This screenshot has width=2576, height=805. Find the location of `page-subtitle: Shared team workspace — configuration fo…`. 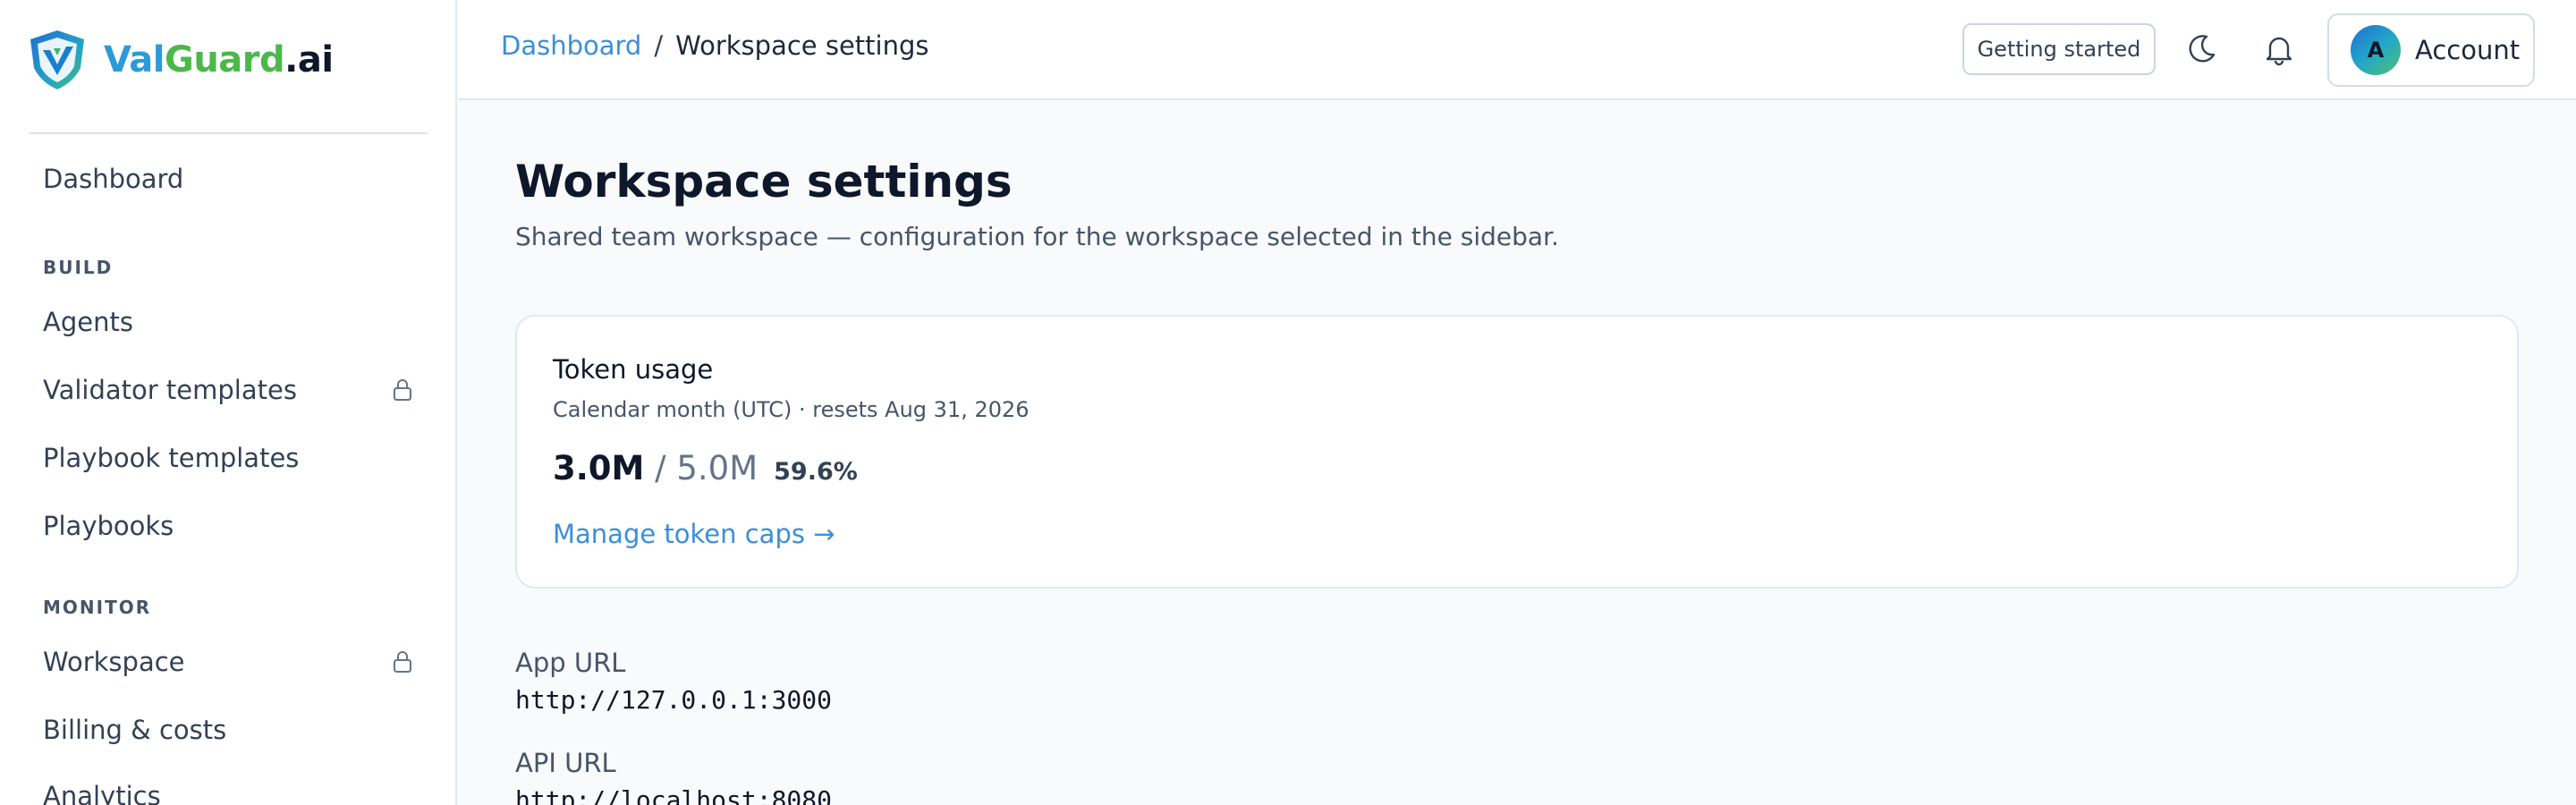

page-subtitle: Shared team workspace — configuration fo… is located at coordinates (1037, 236).